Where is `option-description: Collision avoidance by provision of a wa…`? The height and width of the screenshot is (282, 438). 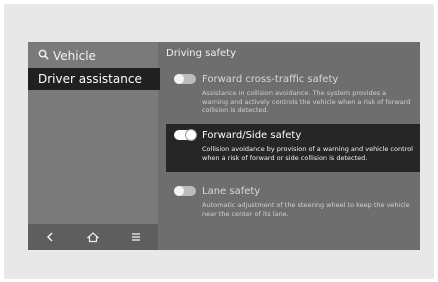
option-description: Collision avoidance by provision of a wa… is located at coordinates (307, 153).